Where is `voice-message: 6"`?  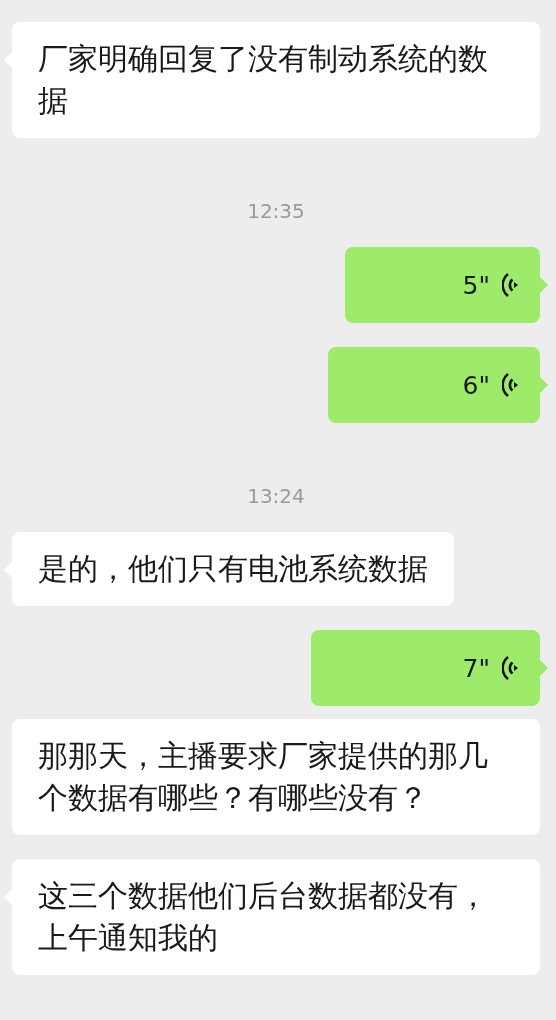
voice-message: 6" is located at coordinates (434, 385).